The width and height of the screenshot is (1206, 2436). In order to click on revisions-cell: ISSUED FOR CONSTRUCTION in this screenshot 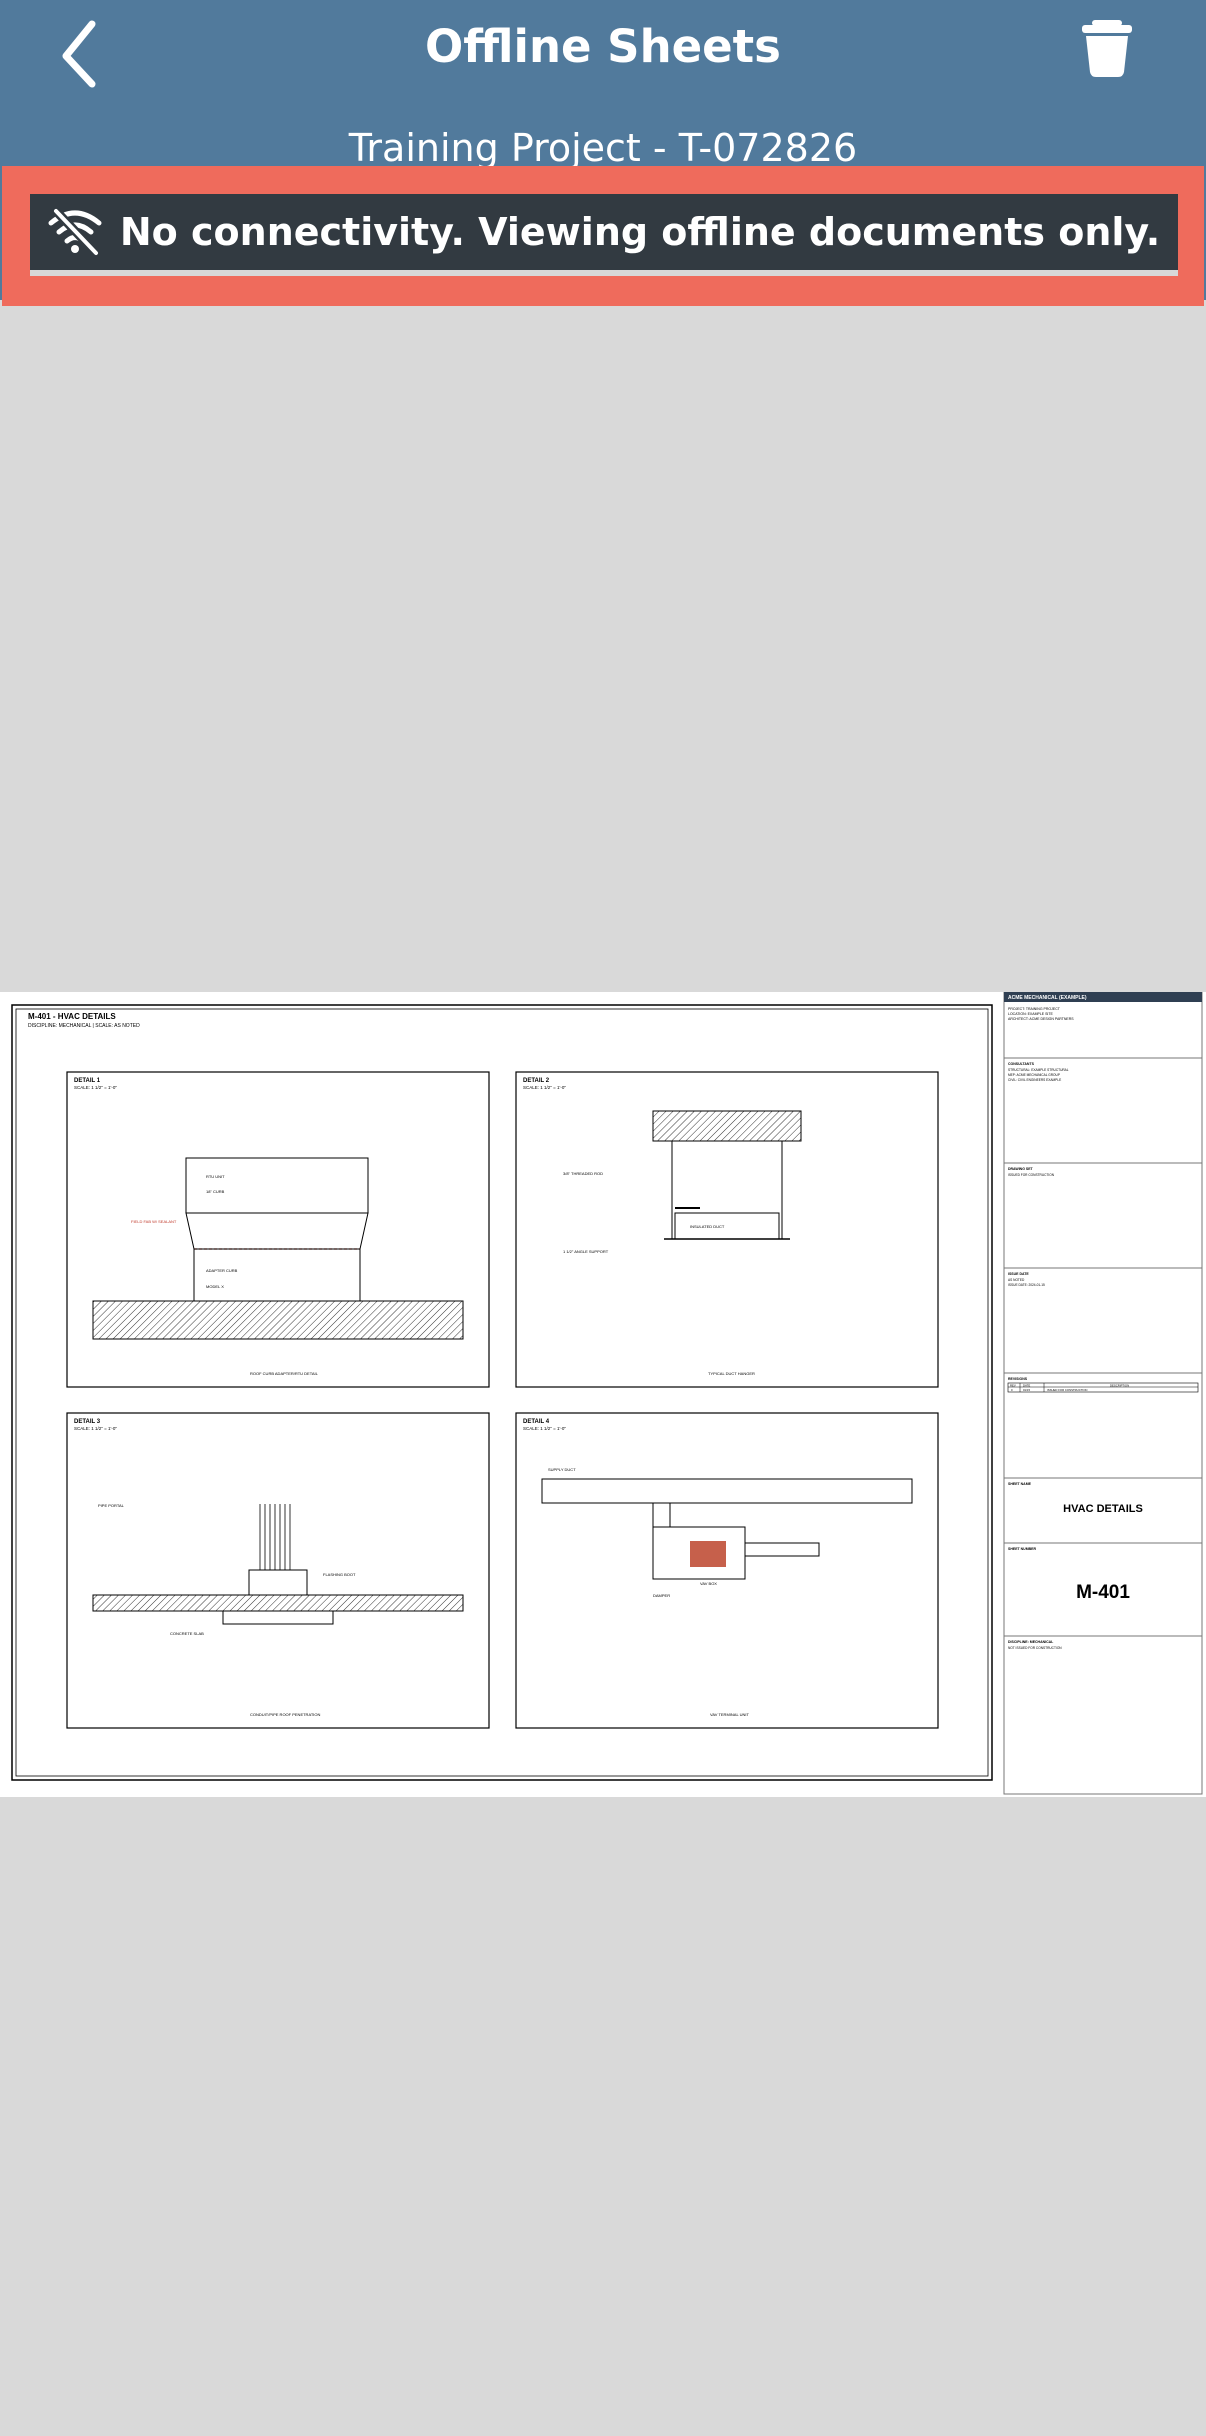, I will do `click(1067, 1390)`.